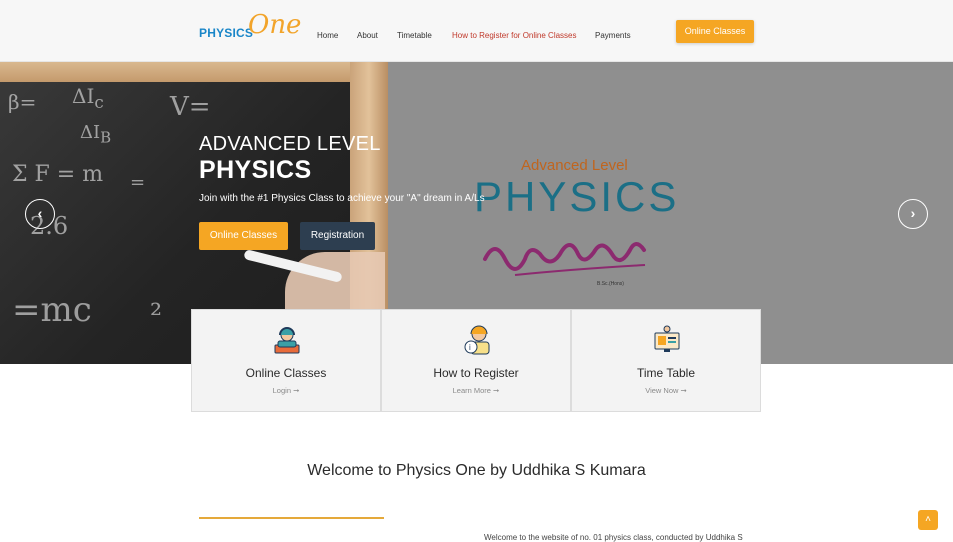 Image resolution: width=953 pixels, height=542 pixels. What do you see at coordinates (255, 170) in the screenshot?
I see `hero-title-line2: PHYSICS` at bounding box center [255, 170].